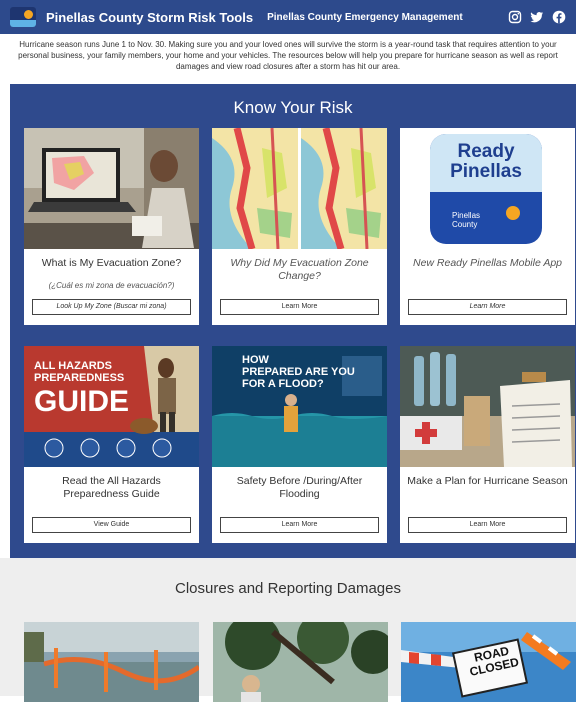 This screenshot has height=702, width=576. Describe the element at coordinates (255, 360) in the screenshot. I see `flood-line-1: HOW` at that location.